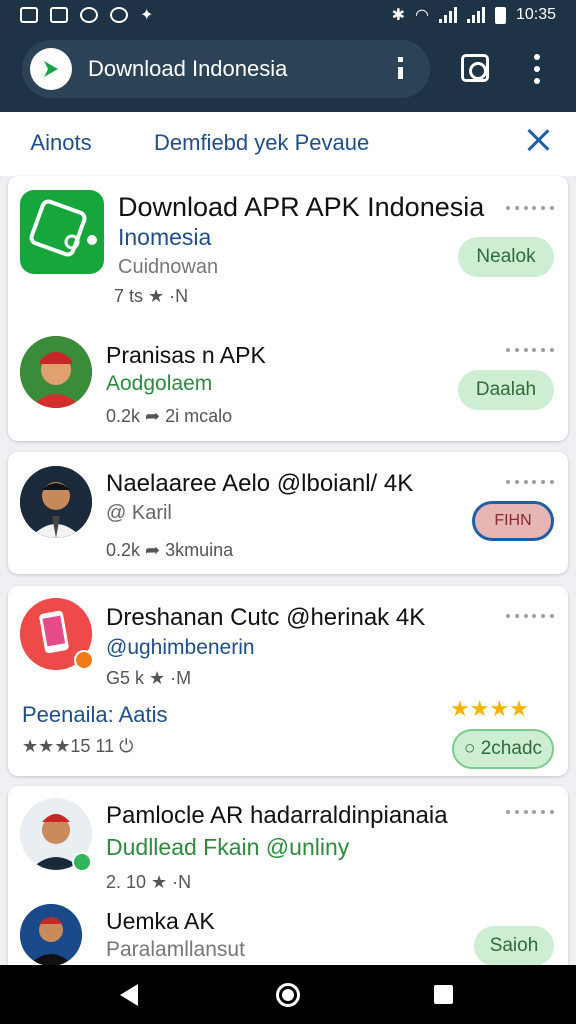 This screenshot has height=1024, width=576. I want to click on app-category: Cuidnowan, so click(168, 267).